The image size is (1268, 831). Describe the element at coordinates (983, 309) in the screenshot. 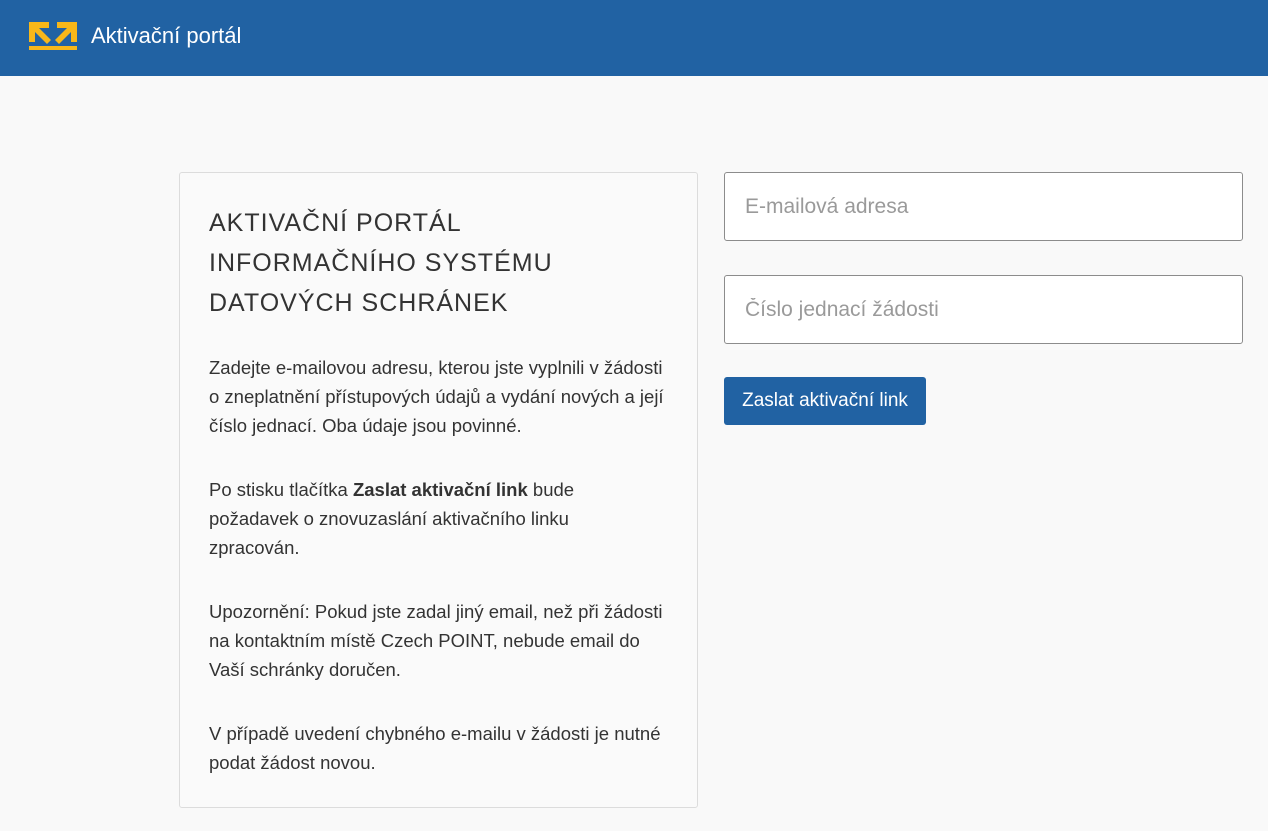

I see `reference-number-field` at that location.